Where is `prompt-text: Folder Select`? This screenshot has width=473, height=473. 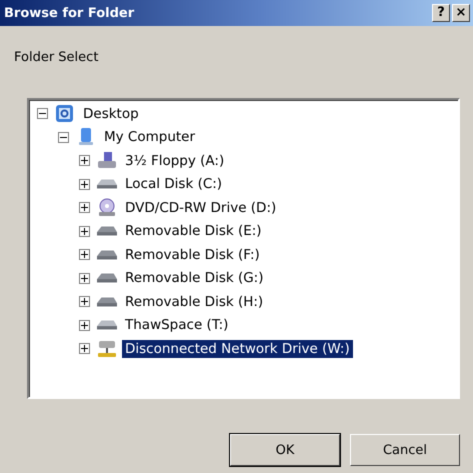 prompt-text: Folder Select is located at coordinates (57, 57).